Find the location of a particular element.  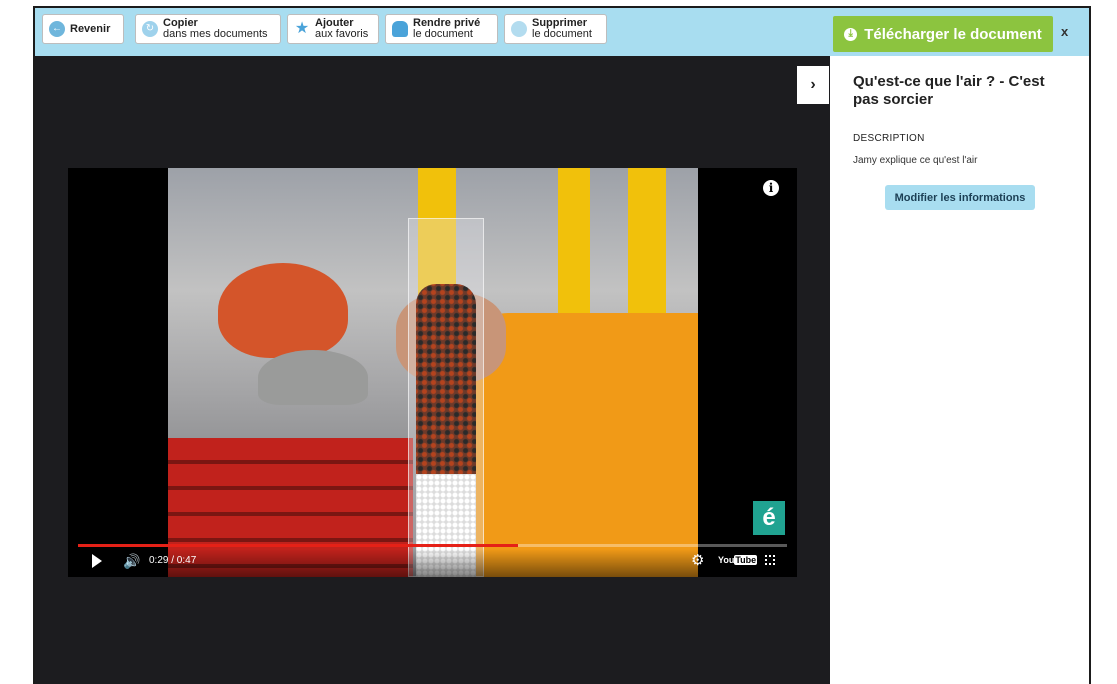

close-button: x is located at coordinates (1064, 31).